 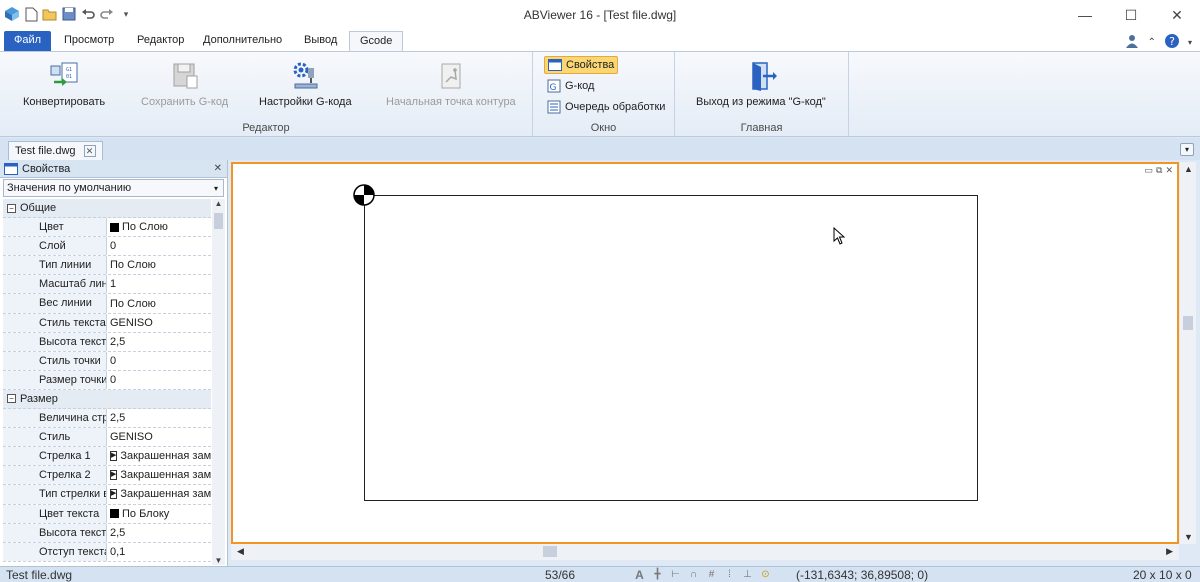 I want to click on property-row: Стрелка 1▶Закрашенная замкнутая, so click(x=107, y=457).